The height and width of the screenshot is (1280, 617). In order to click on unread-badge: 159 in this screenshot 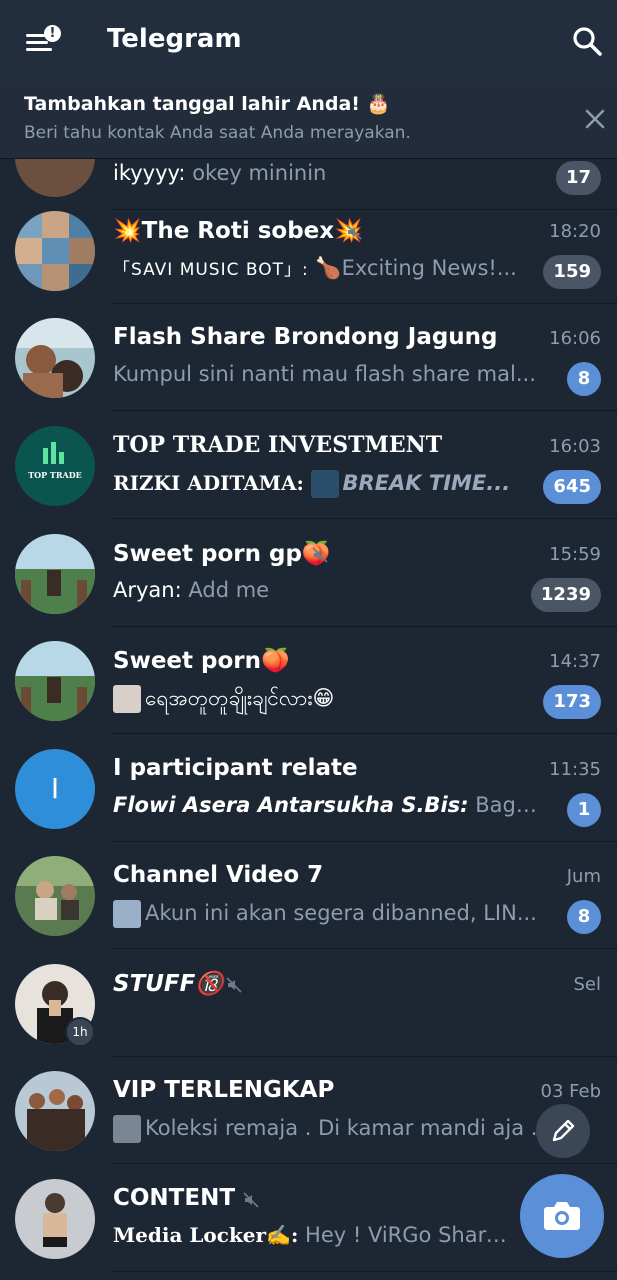, I will do `click(572, 272)`.